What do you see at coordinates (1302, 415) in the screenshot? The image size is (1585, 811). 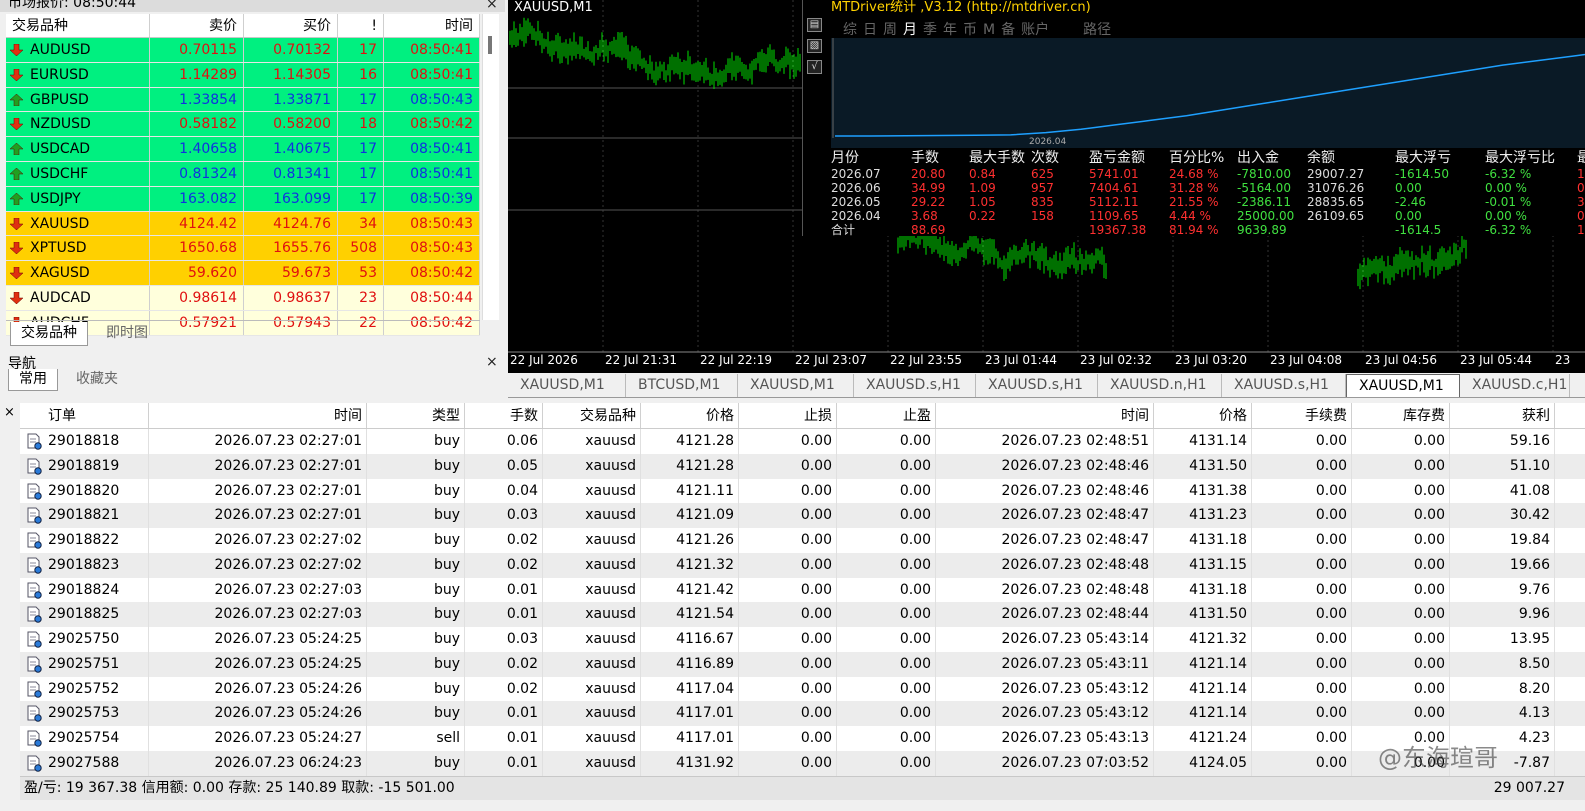 I see `orders-col-header: 手续费` at bounding box center [1302, 415].